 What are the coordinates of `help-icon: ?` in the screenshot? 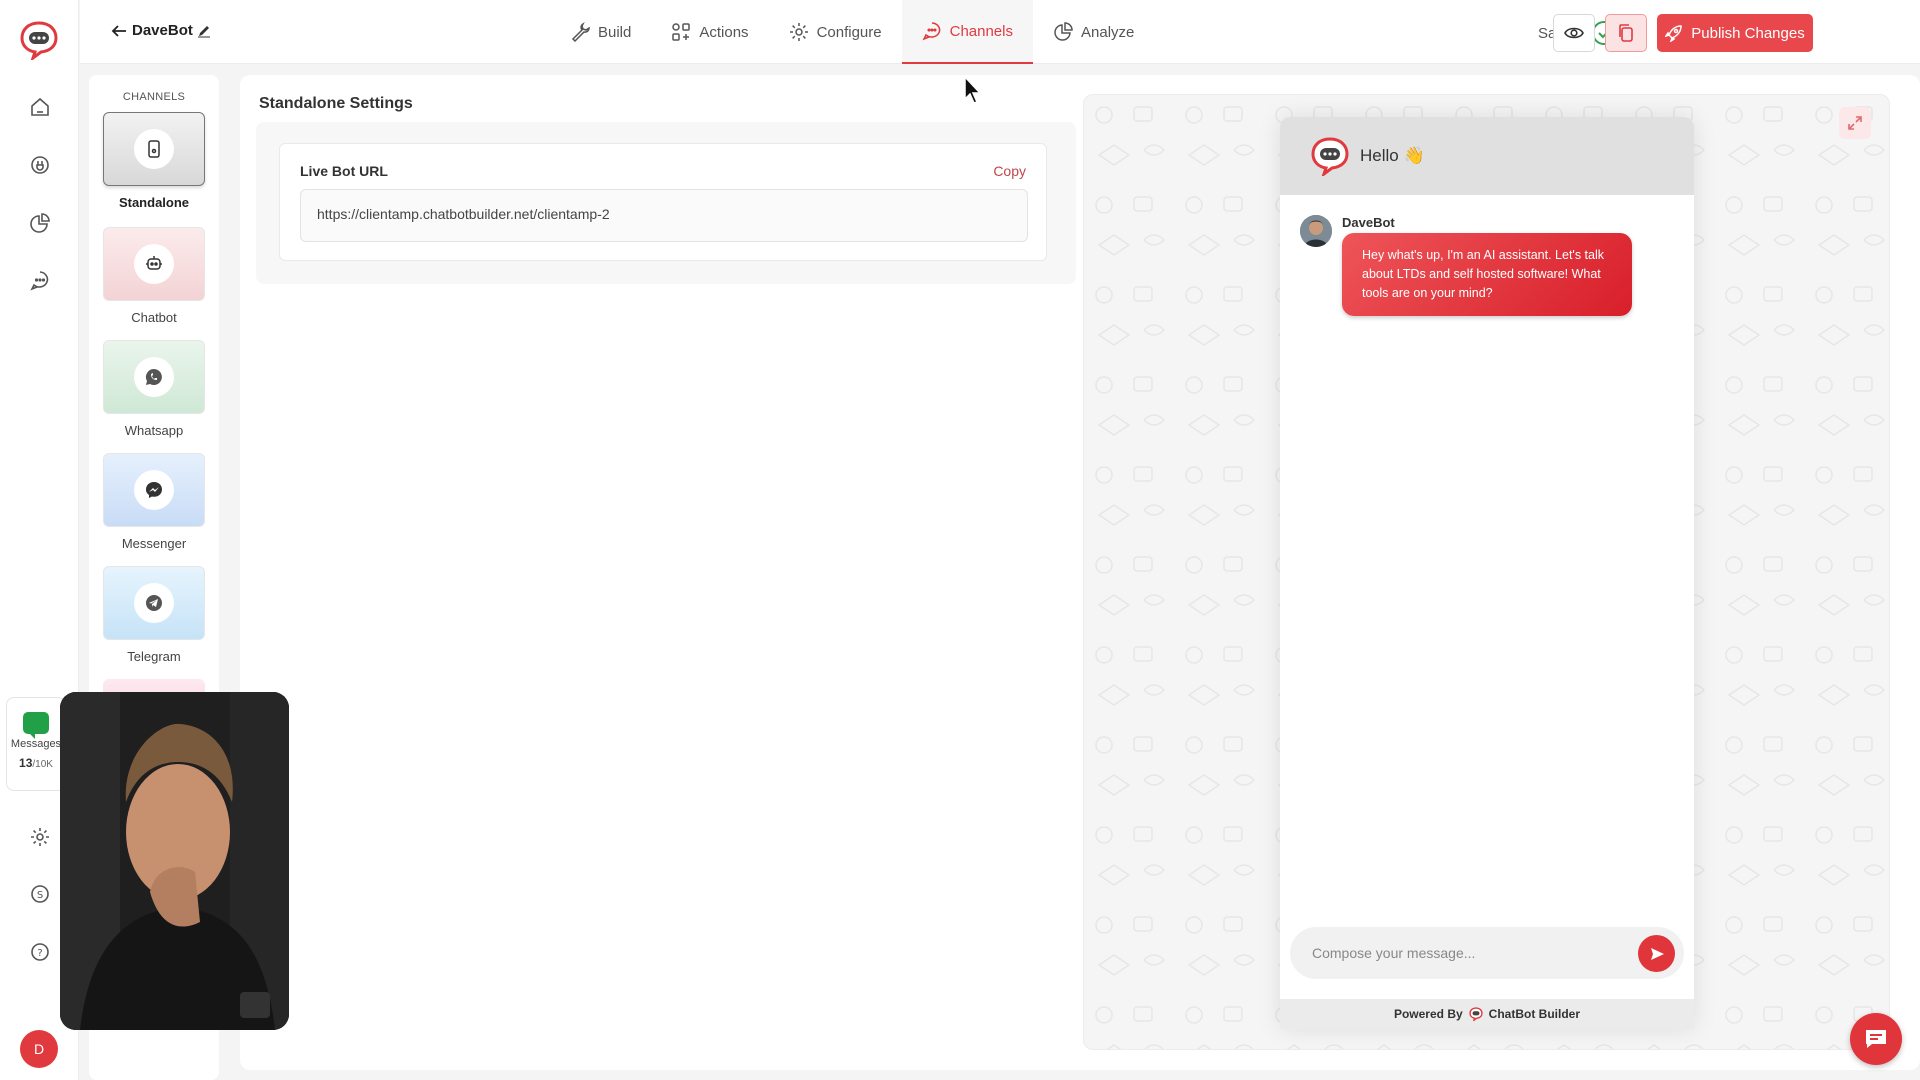 It's located at (40, 952).